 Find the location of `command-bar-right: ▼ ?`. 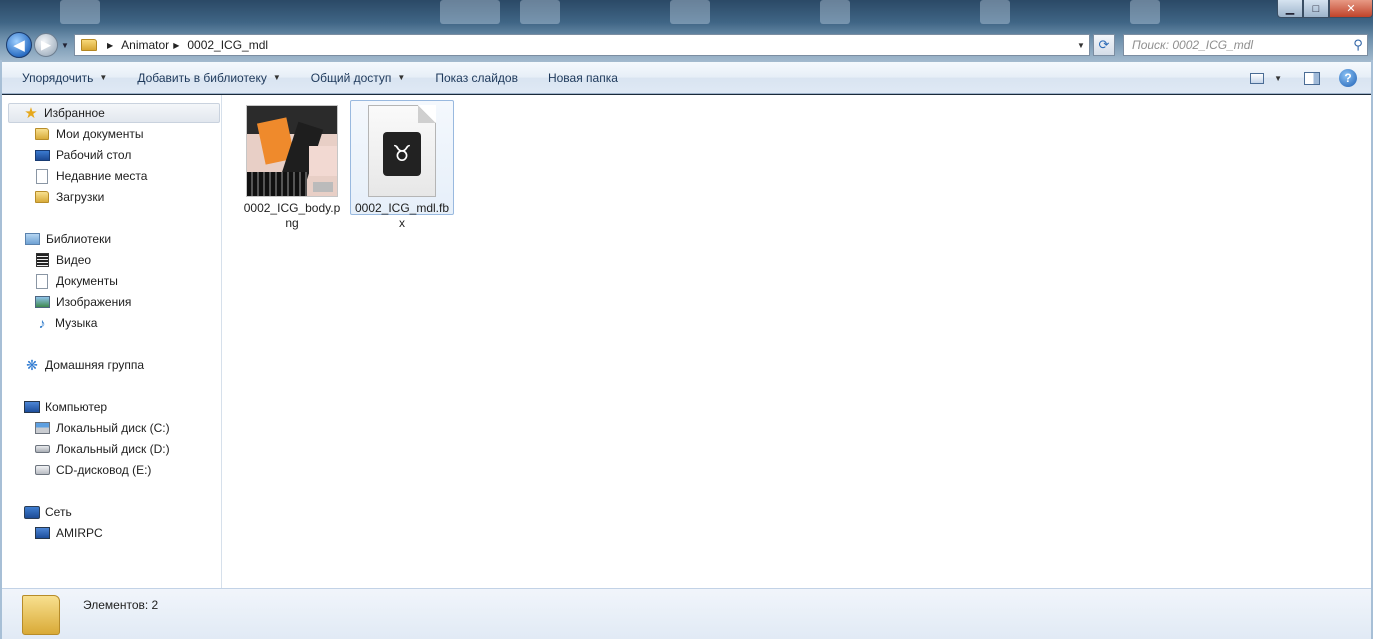

command-bar-right: ▼ ? is located at coordinates (1311, 78).